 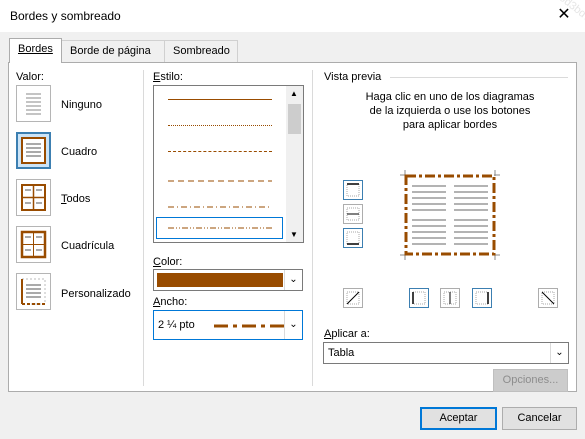 I want to click on tab-borde-de-pagina: Borde de página, so click(x=113, y=51).